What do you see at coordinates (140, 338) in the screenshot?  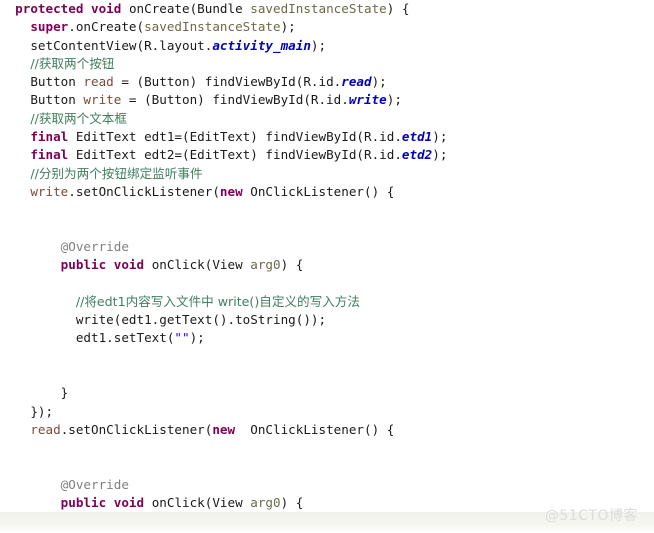 I see `code-token: .setText(` at bounding box center [140, 338].